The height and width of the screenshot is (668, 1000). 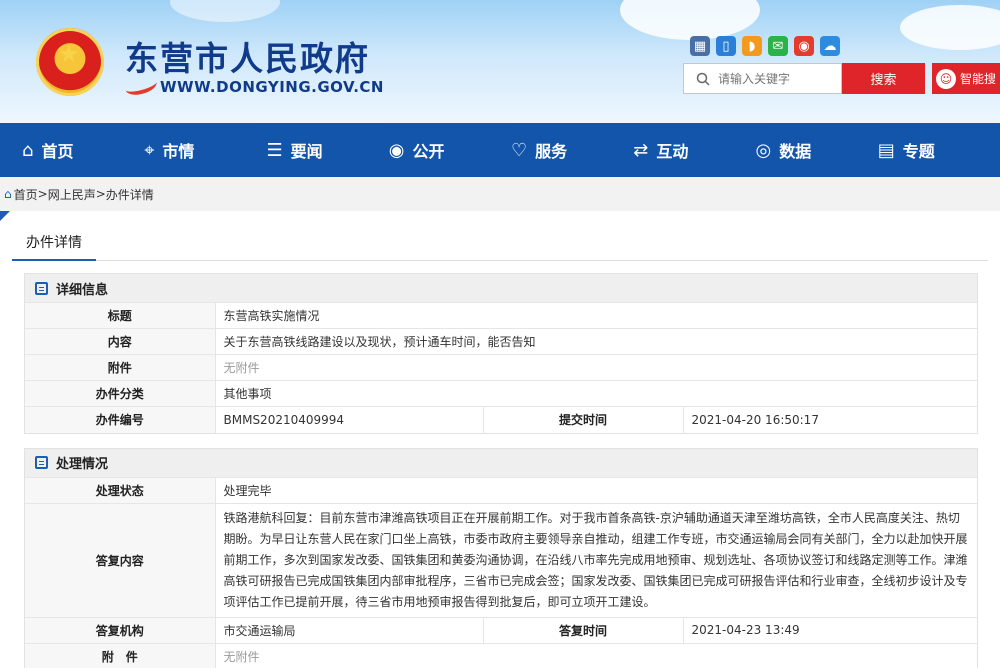 I want to click on table-row: 答复机构 市交通运输局 答复时间 2021-04-23 13:49, so click(x=501, y=629).